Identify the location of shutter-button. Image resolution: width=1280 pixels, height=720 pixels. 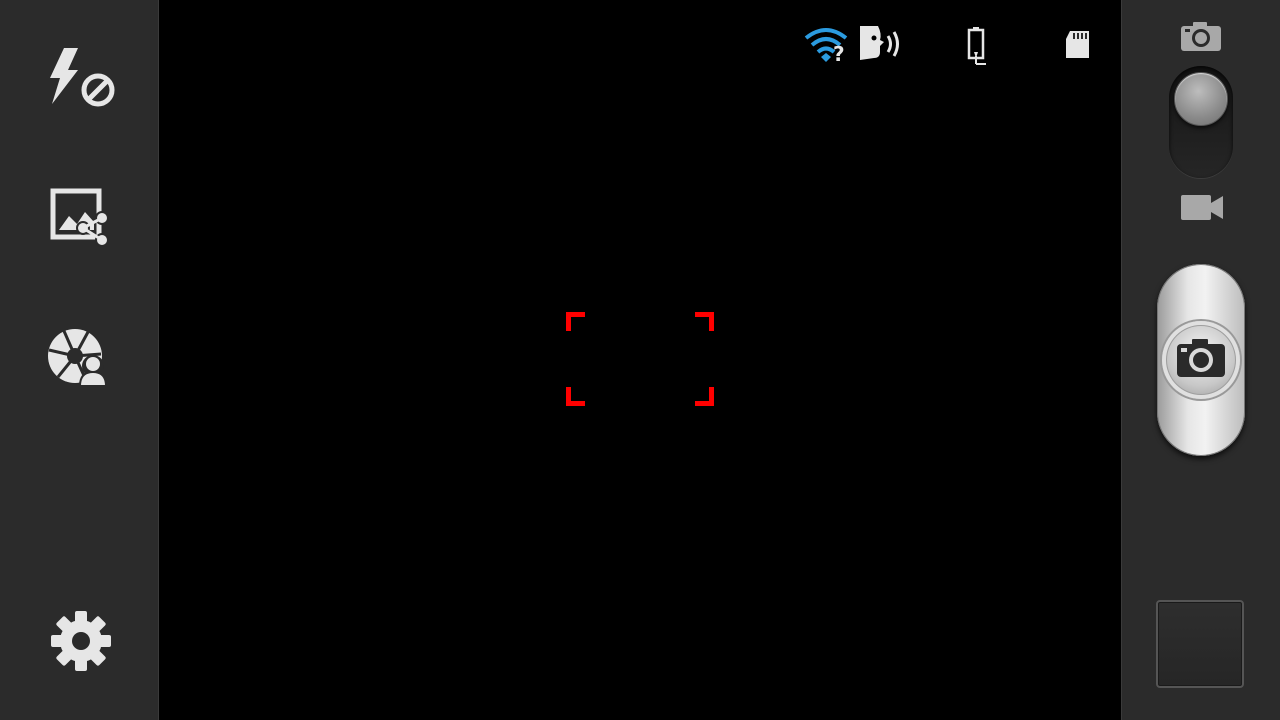
(1201, 360).